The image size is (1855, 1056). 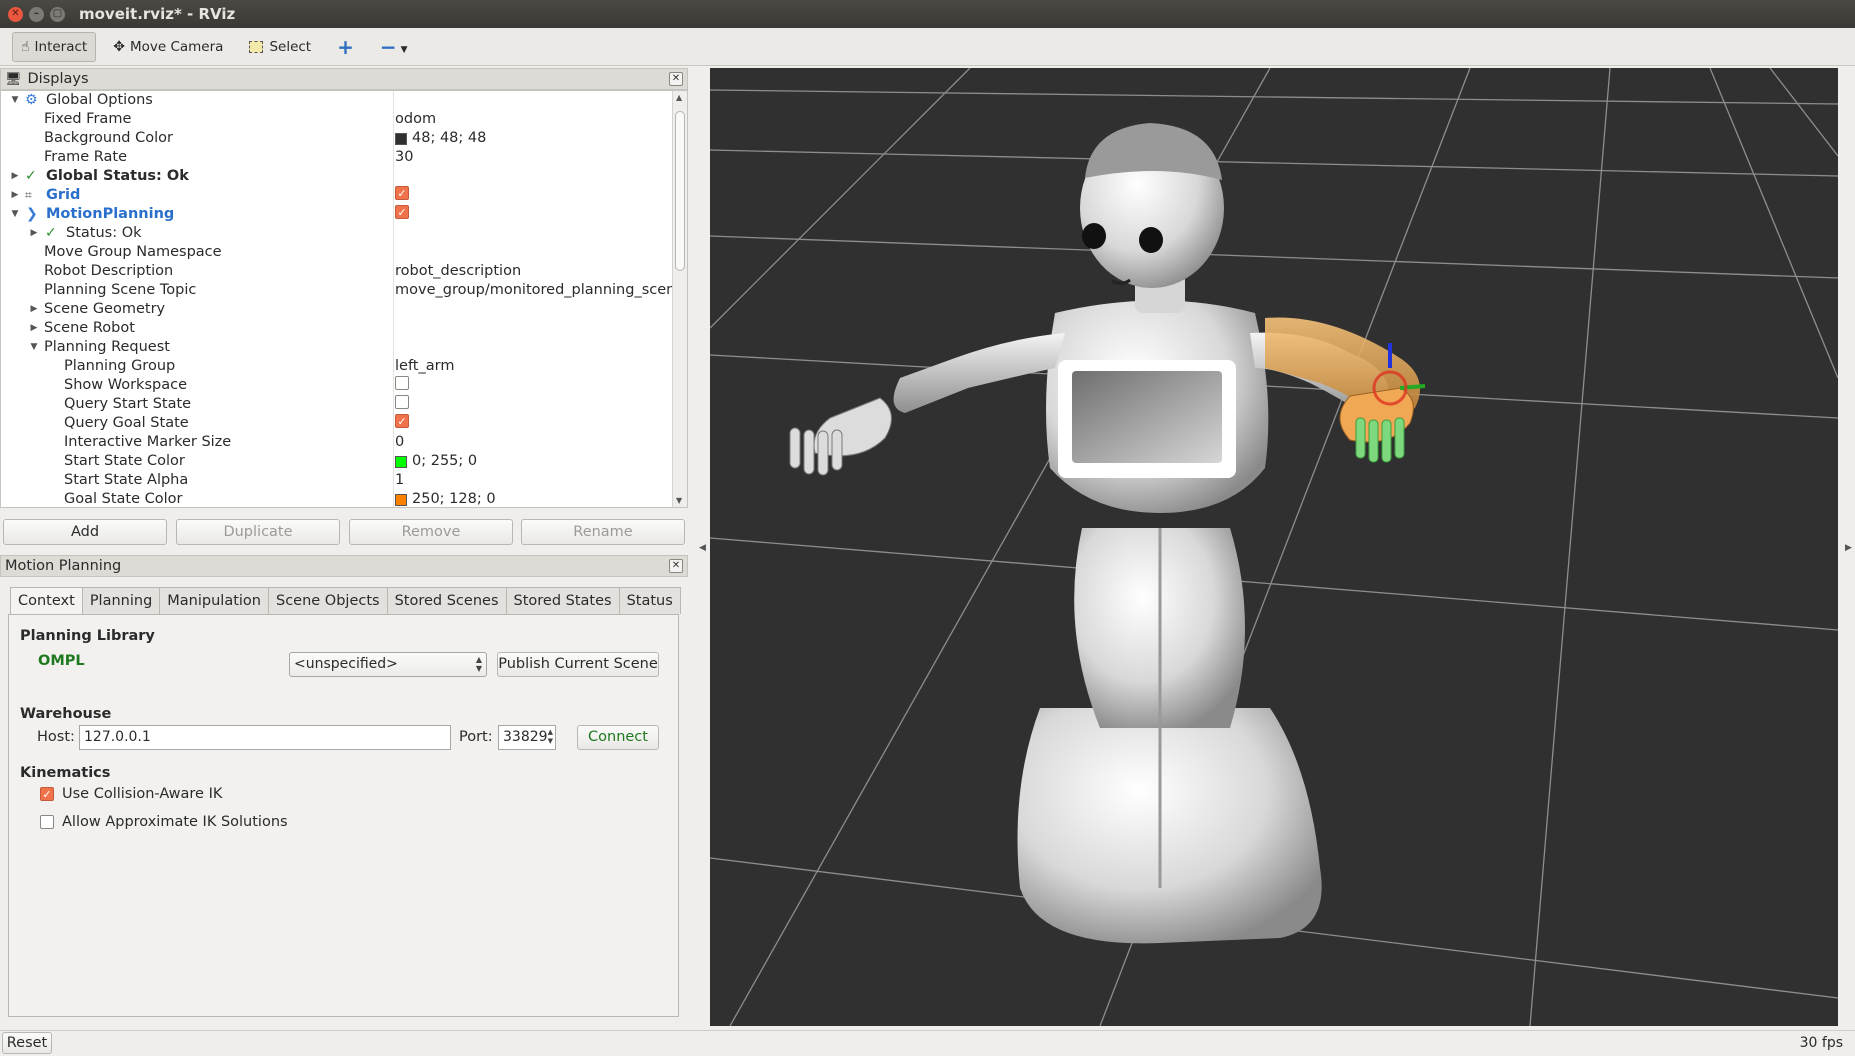 What do you see at coordinates (446, 600) in the screenshot?
I see `tab-stored-scenes: Stored Scenes` at bounding box center [446, 600].